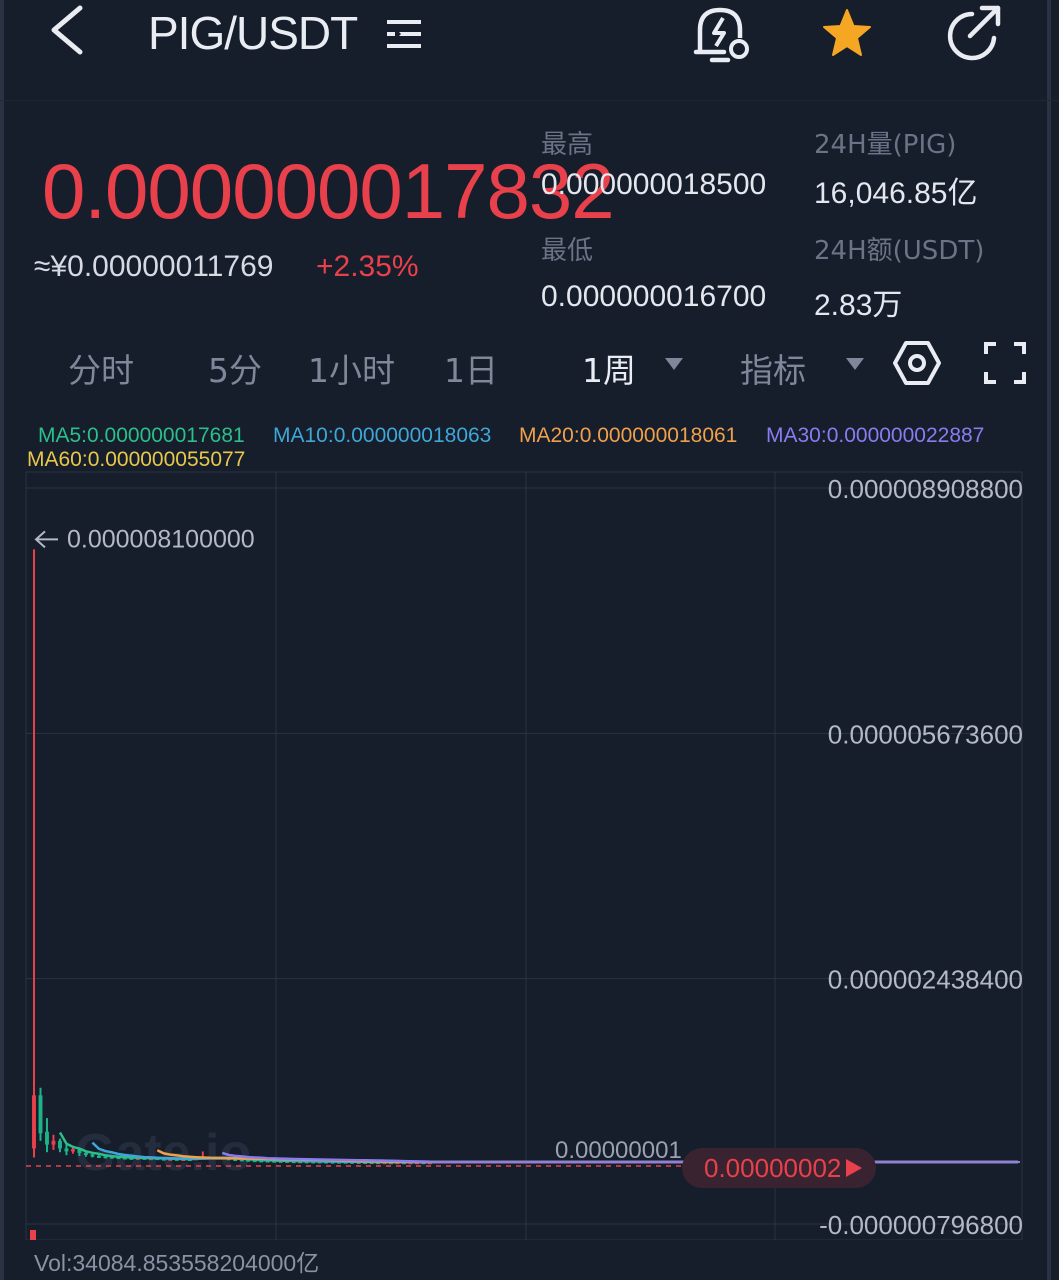 The image size is (1059, 1280). I want to click on period-dropdown-caret-icon, so click(674, 364).